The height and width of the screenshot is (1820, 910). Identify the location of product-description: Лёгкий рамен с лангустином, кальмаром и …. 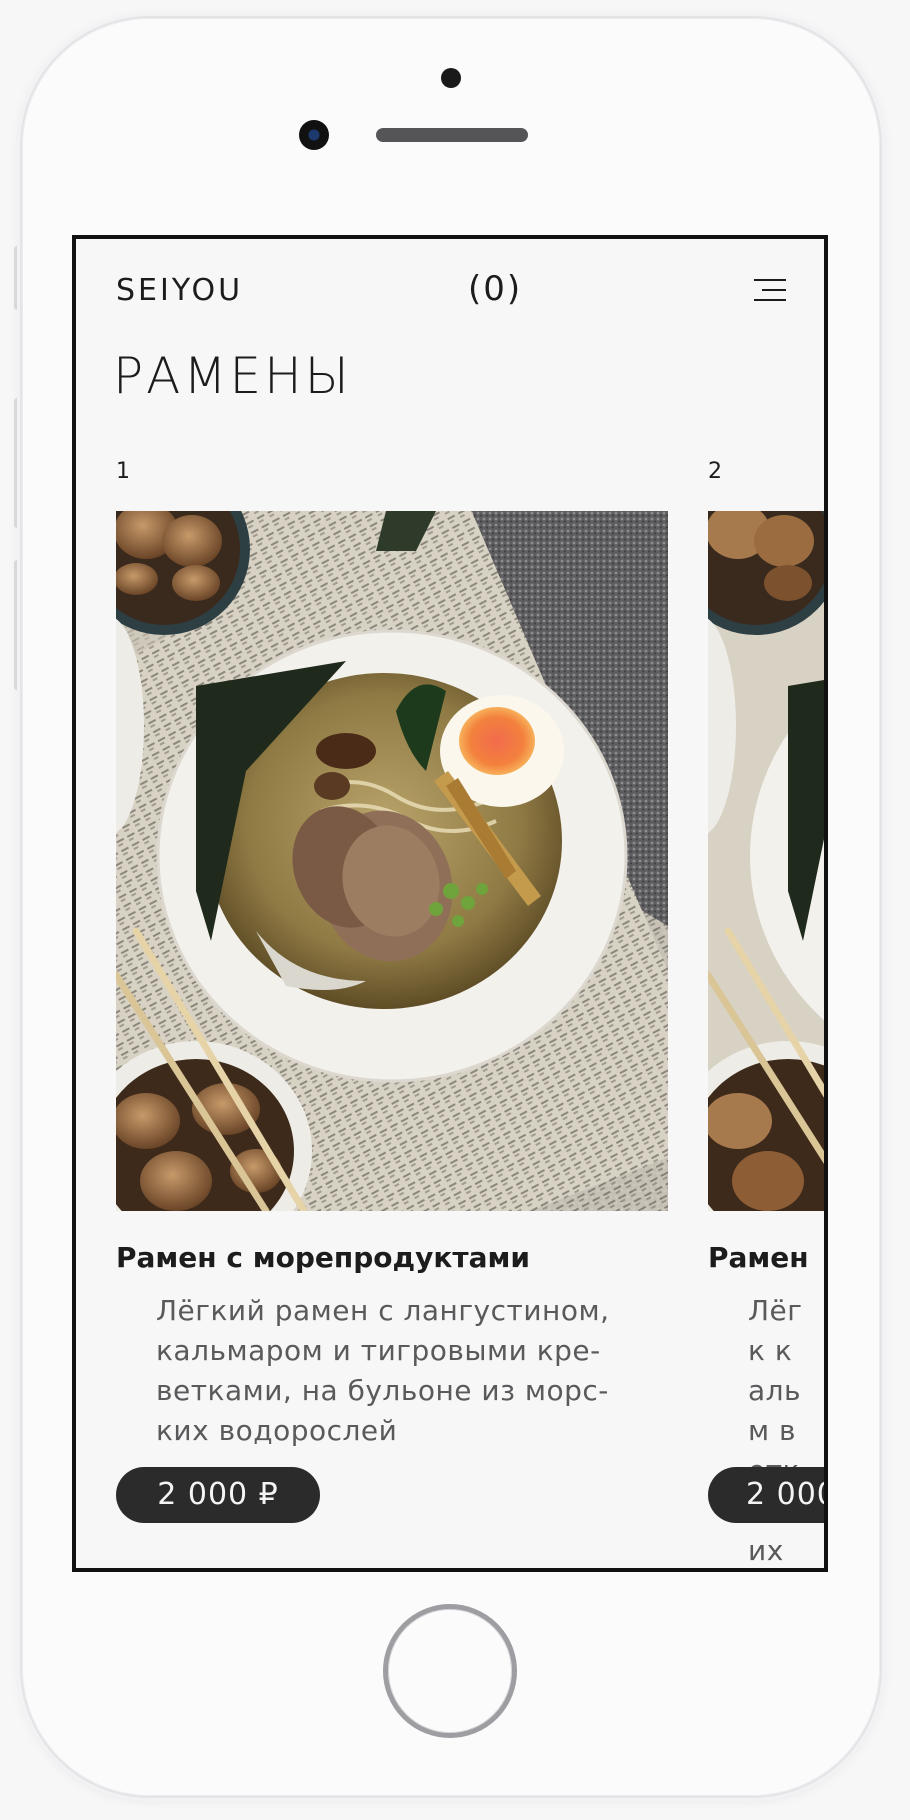
(383, 1370).